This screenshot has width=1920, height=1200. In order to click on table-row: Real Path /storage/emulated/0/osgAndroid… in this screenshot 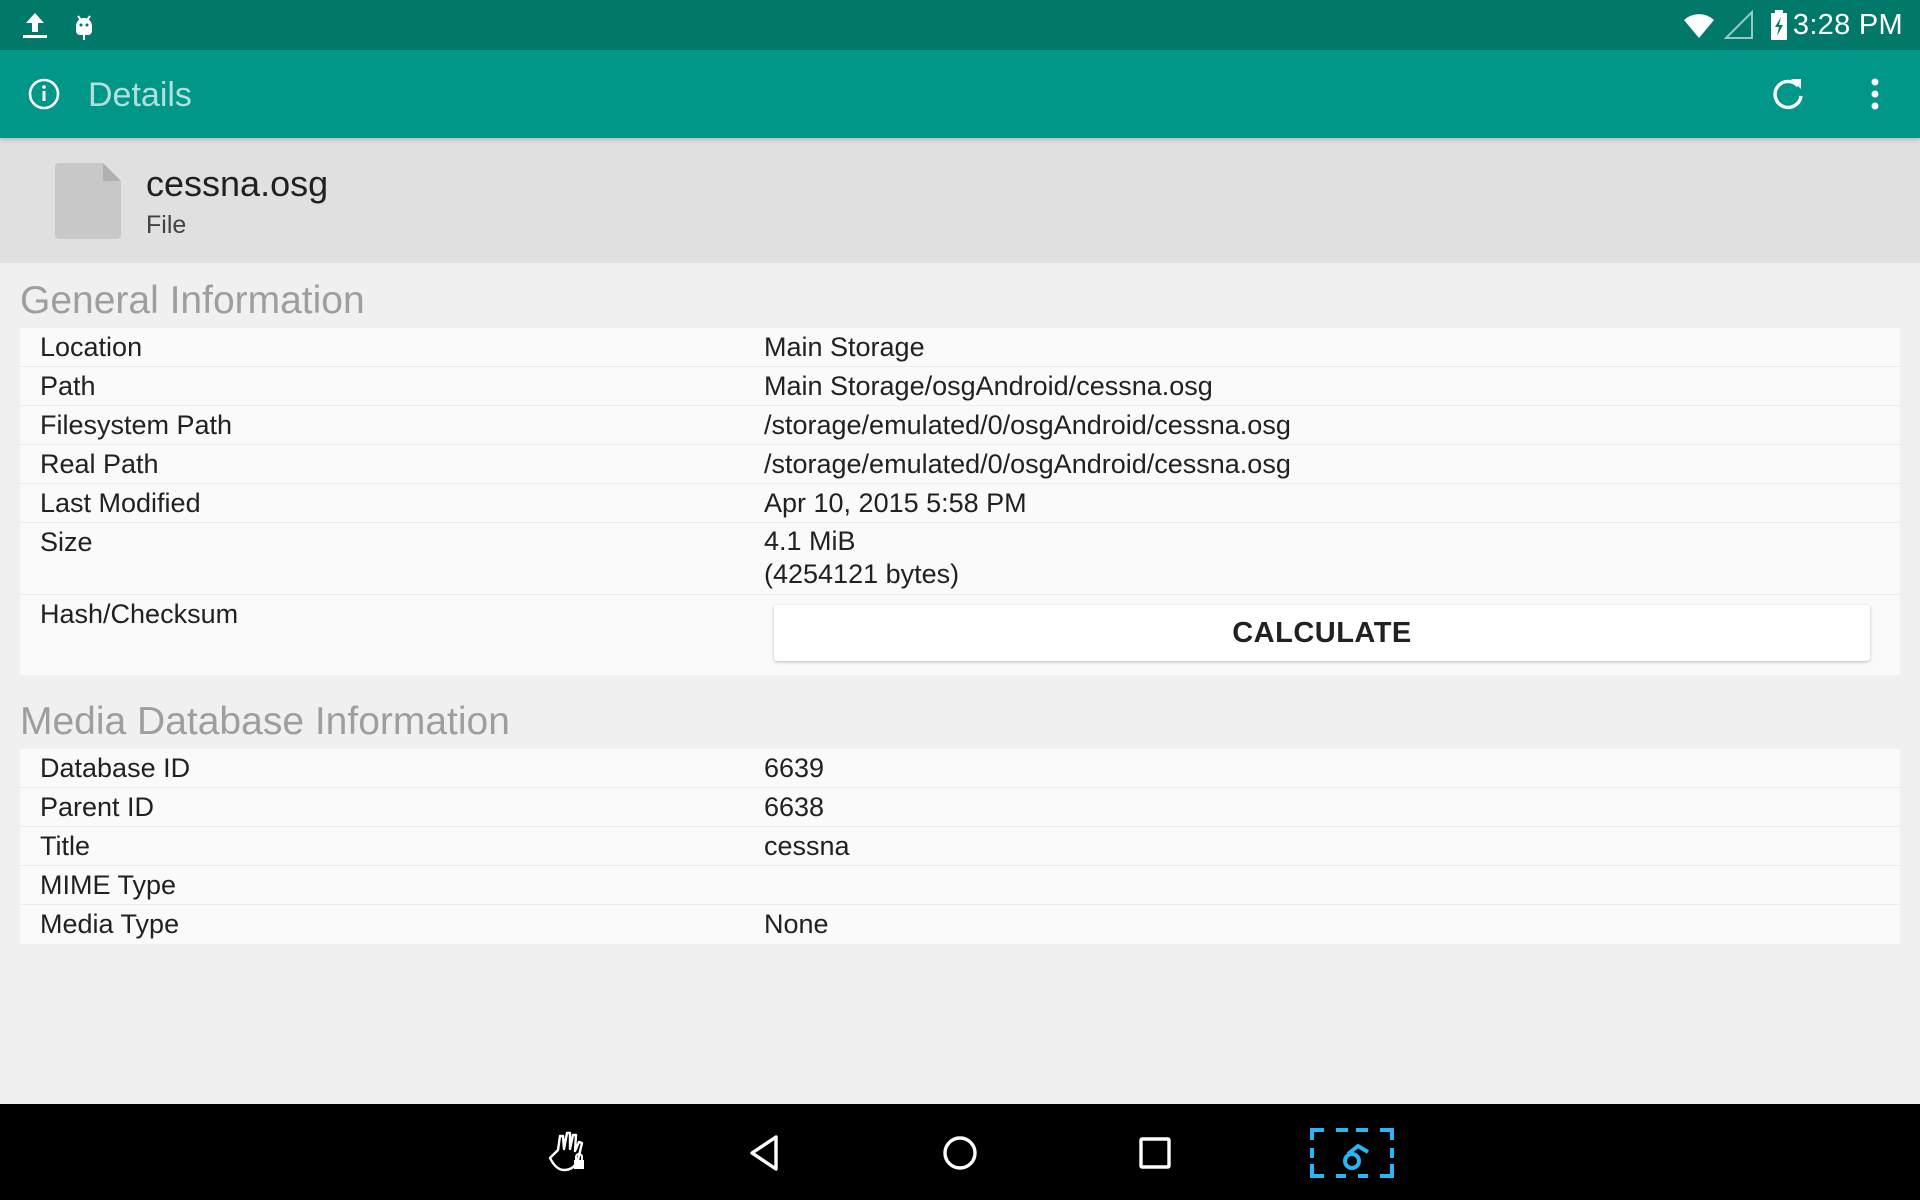, I will do `click(960, 464)`.